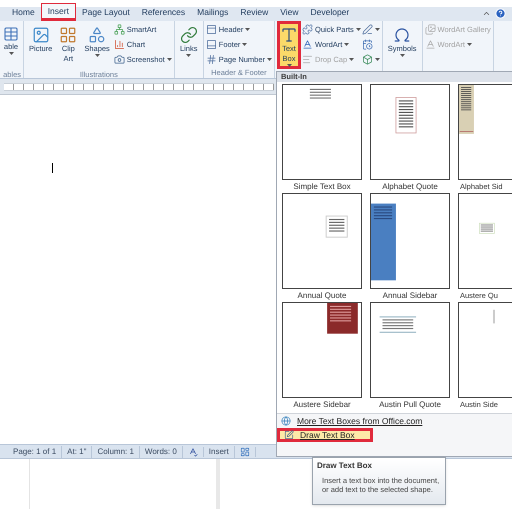 The height and width of the screenshot is (510, 512). I want to click on shapes-icon, so click(97, 35).